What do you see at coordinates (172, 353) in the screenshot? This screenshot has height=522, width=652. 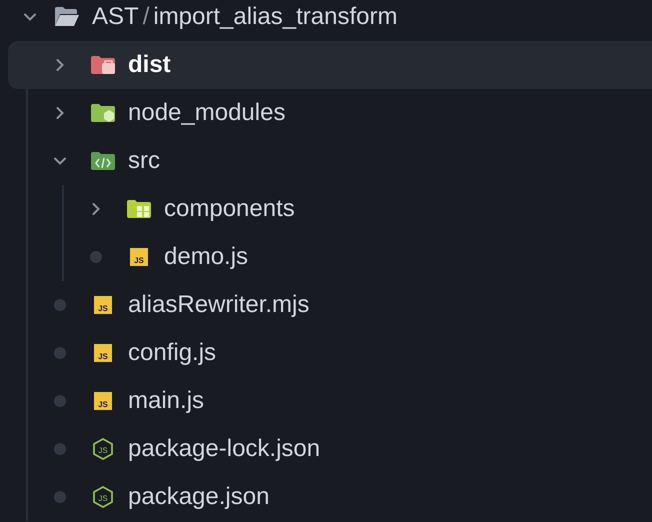 I see `file-name: config.js` at bounding box center [172, 353].